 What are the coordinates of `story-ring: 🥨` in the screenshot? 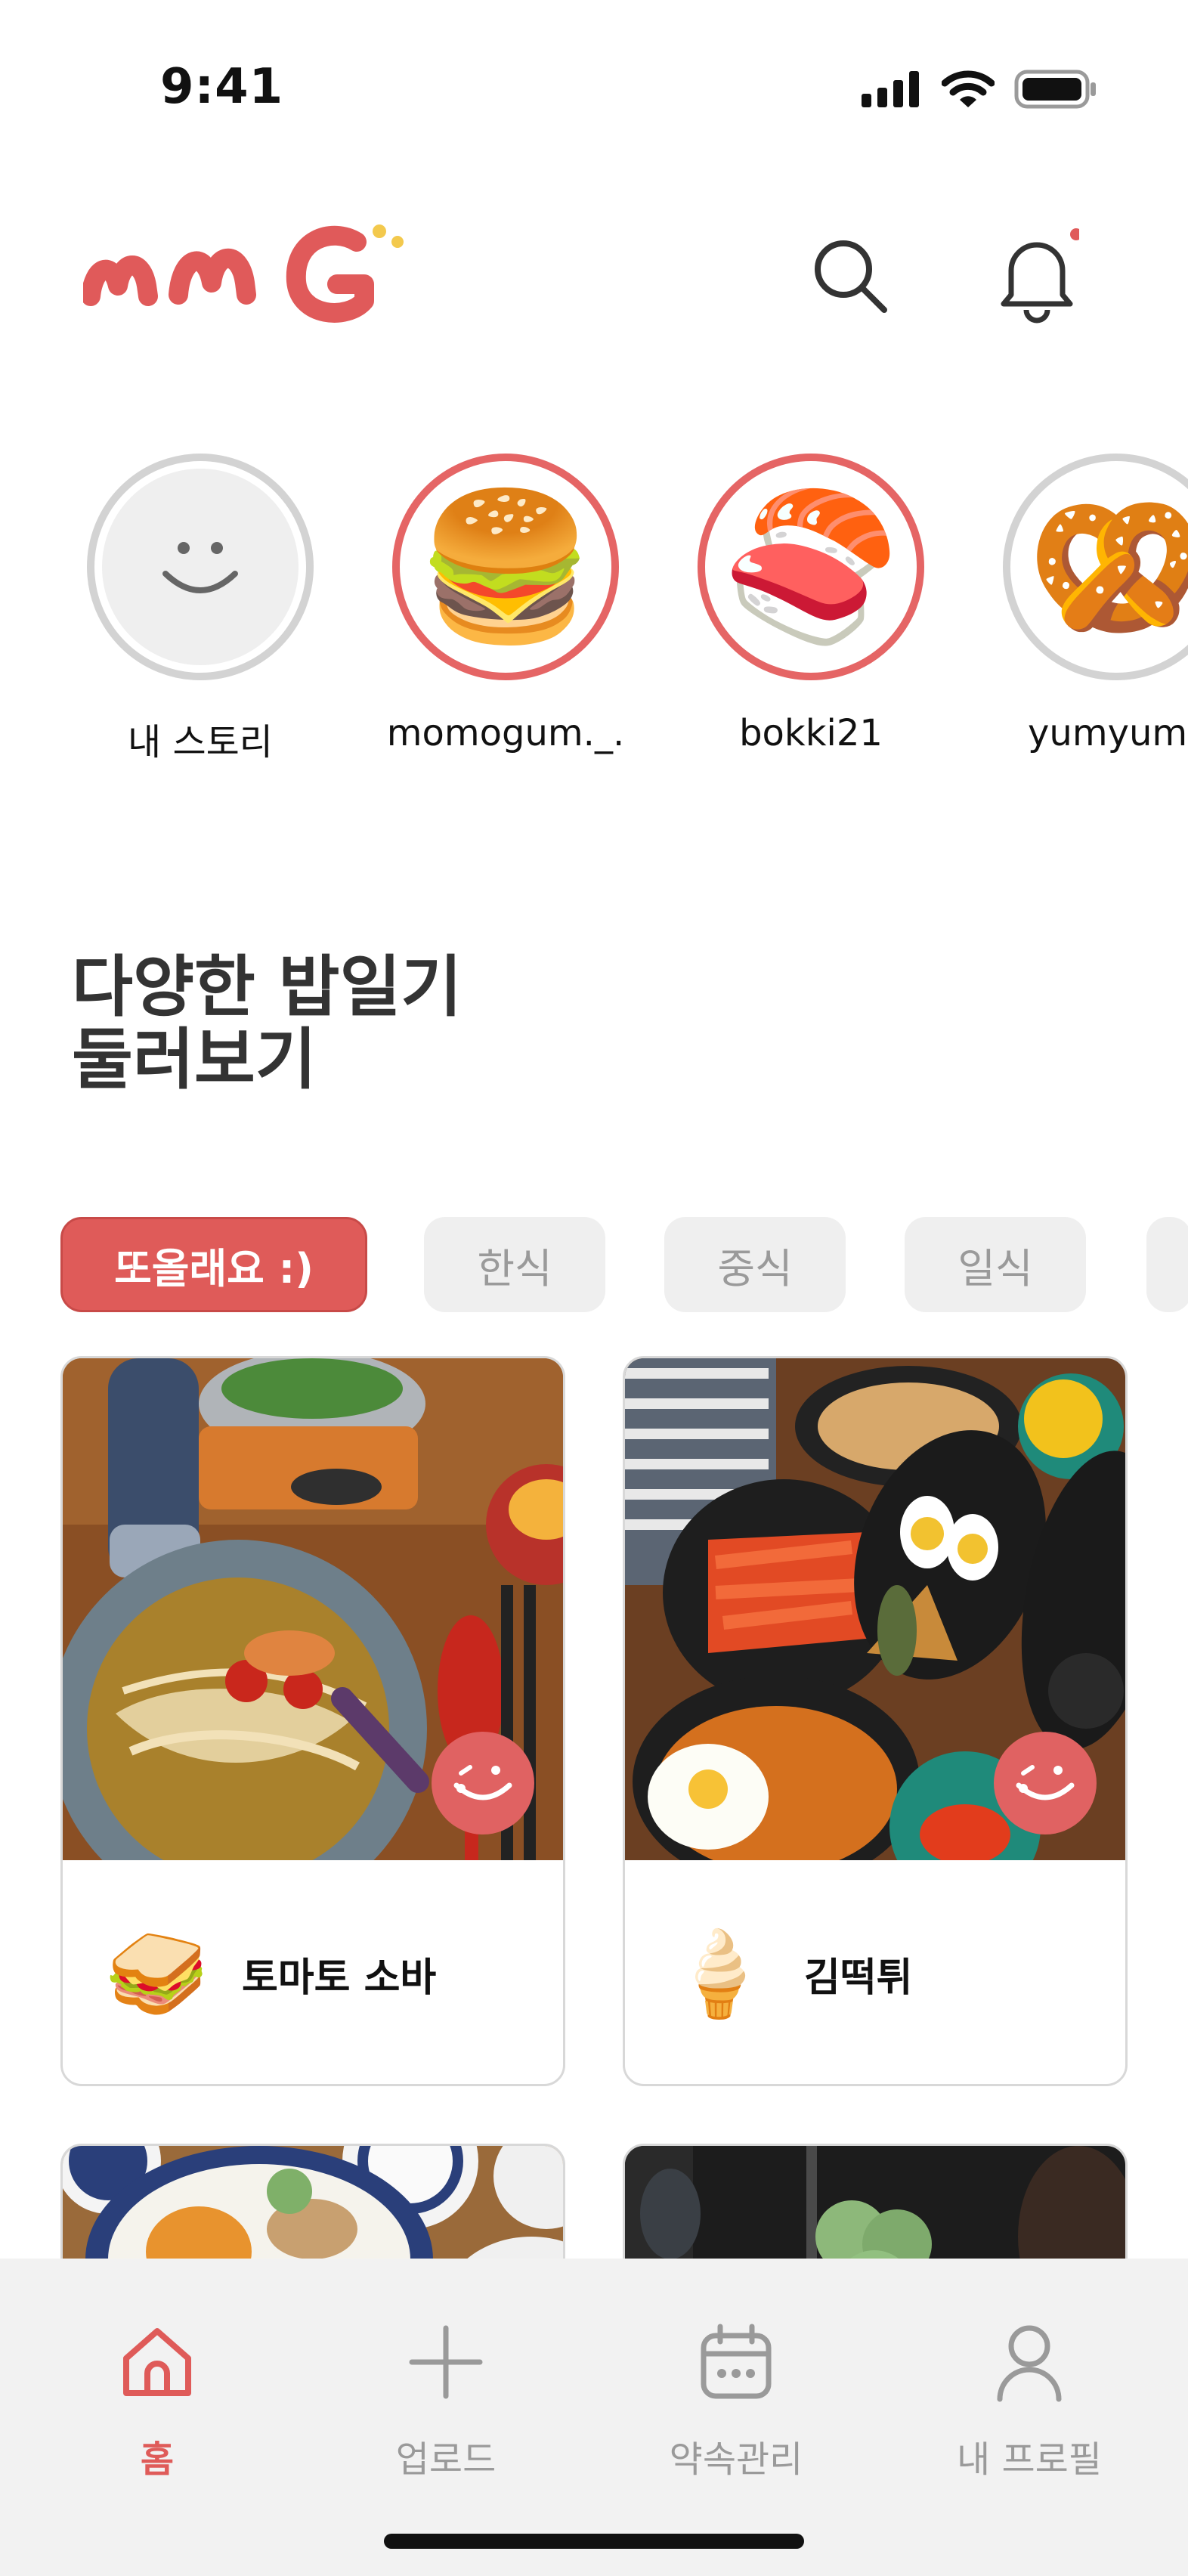 It's located at (1095, 567).